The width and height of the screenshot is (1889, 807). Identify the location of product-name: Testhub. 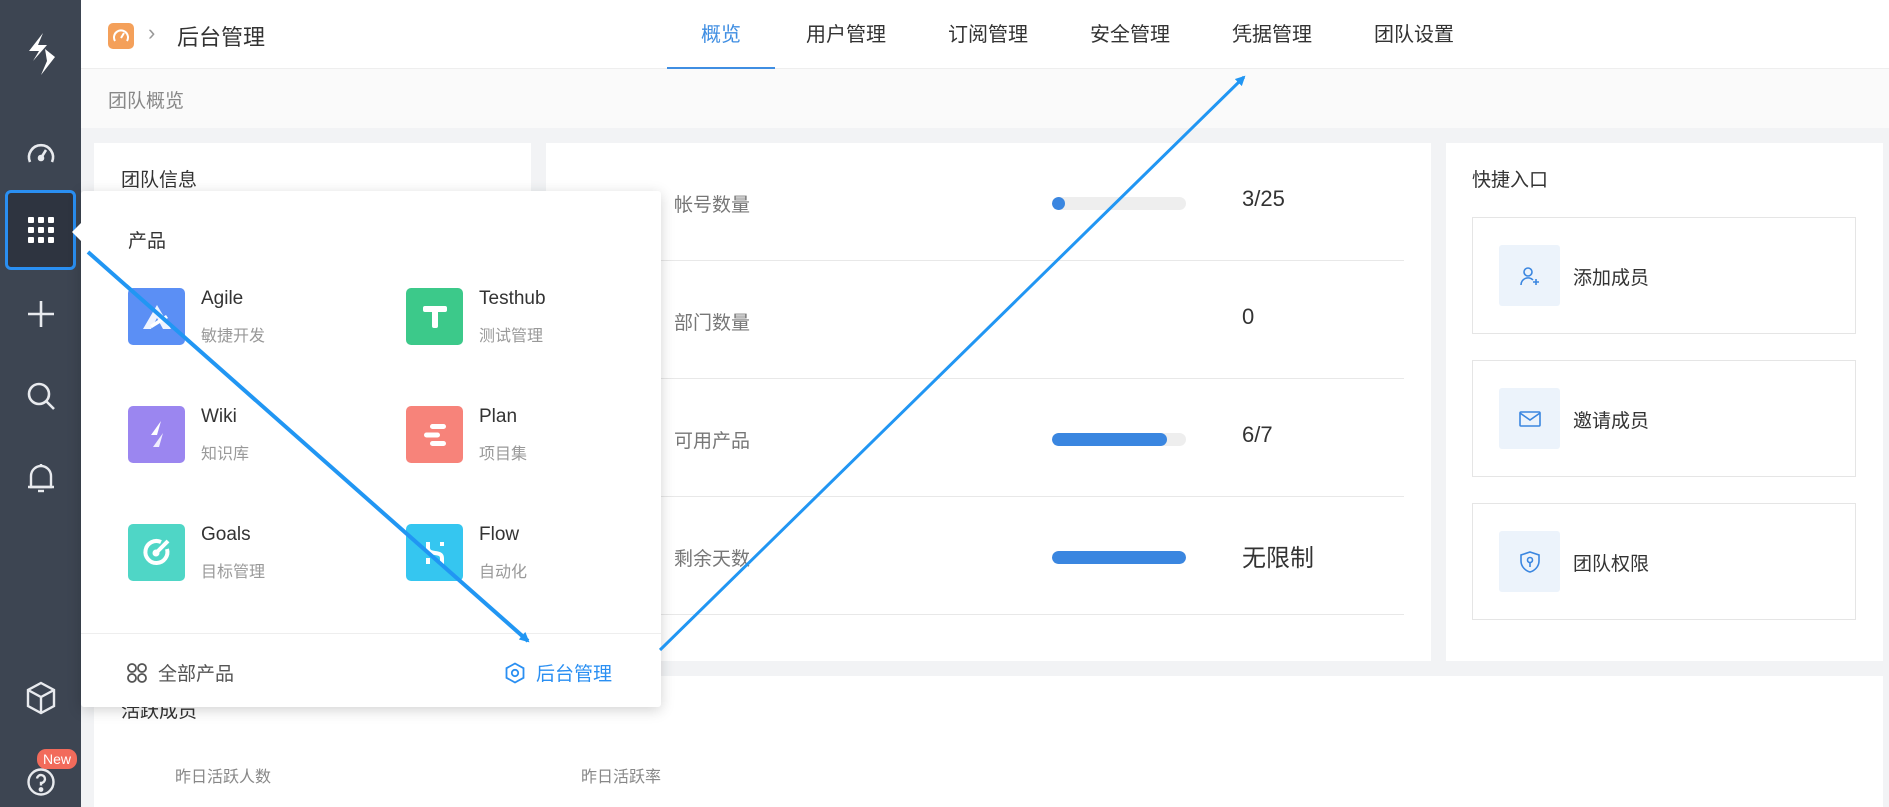
(512, 298).